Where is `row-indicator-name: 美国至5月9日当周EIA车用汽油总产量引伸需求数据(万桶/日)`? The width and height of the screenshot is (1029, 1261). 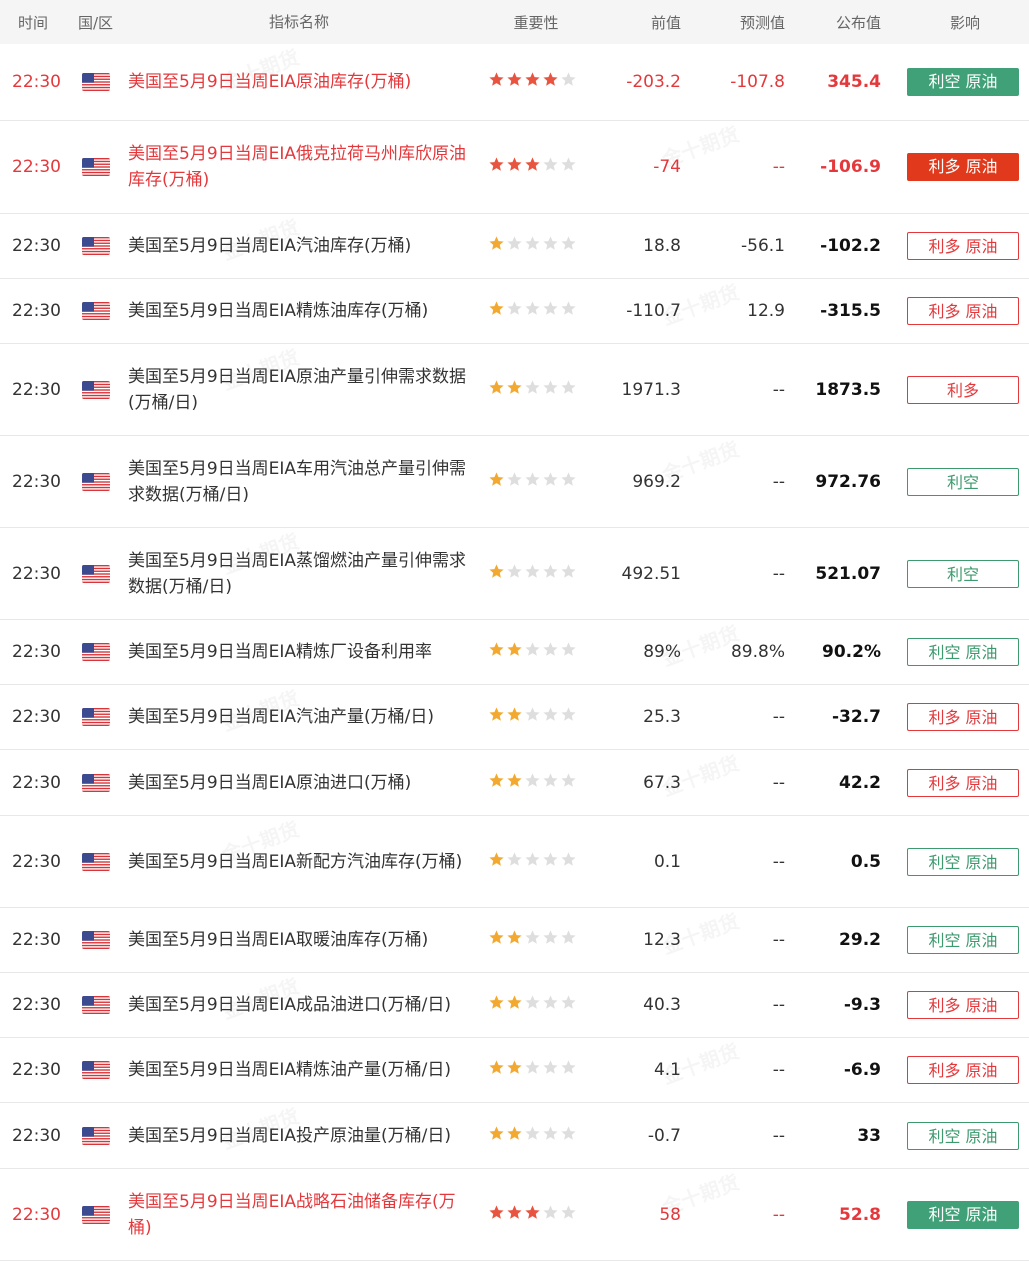 row-indicator-name: 美国至5月9日当周EIA车用汽油总产量引伸需求数据(万桶/日) is located at coordinates (300, 482).